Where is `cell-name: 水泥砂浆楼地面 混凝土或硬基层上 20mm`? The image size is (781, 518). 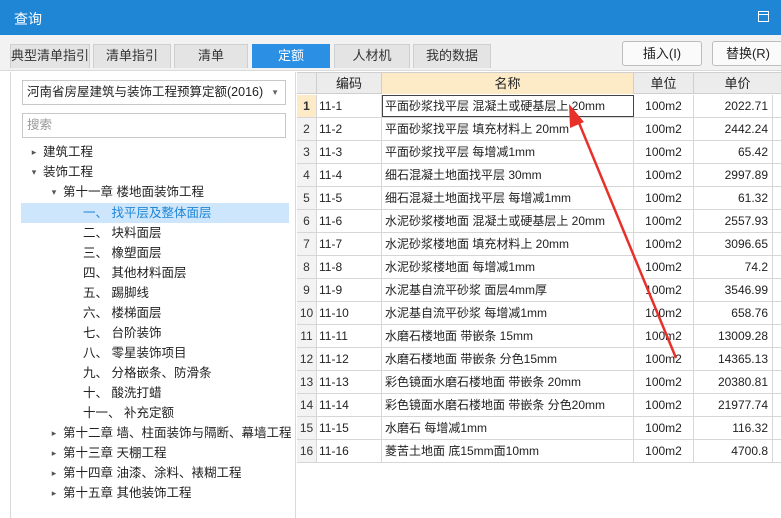
cell-name: 水泥砂浆楼地面 混凝土或硬基层上 20mm is located at coordinates (508, 221).